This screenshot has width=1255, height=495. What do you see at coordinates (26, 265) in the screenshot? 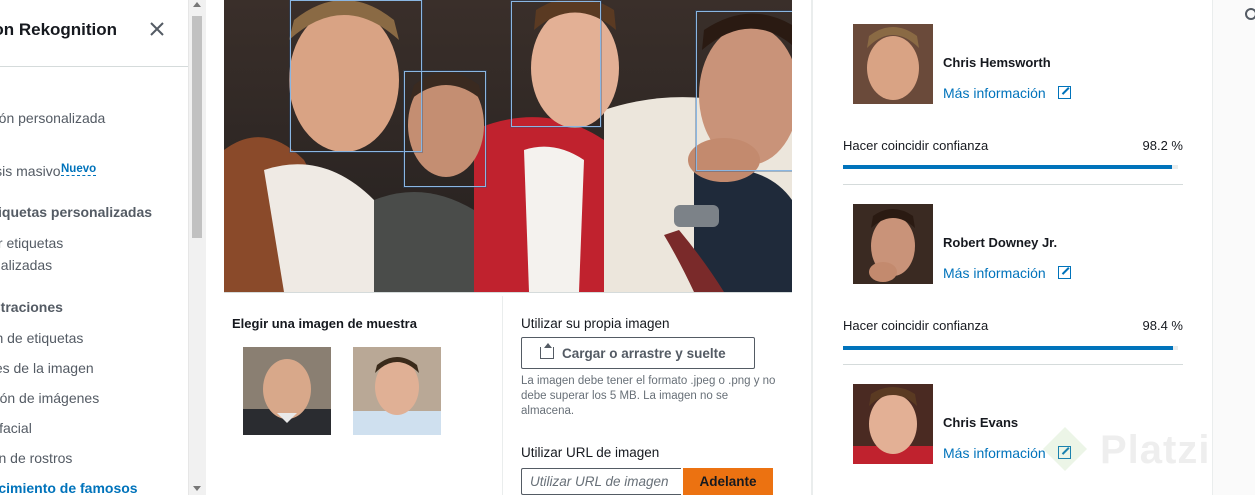
I see `sidebar-item-custom-labels-2: personalizadas` at bounding box center [26, 265].